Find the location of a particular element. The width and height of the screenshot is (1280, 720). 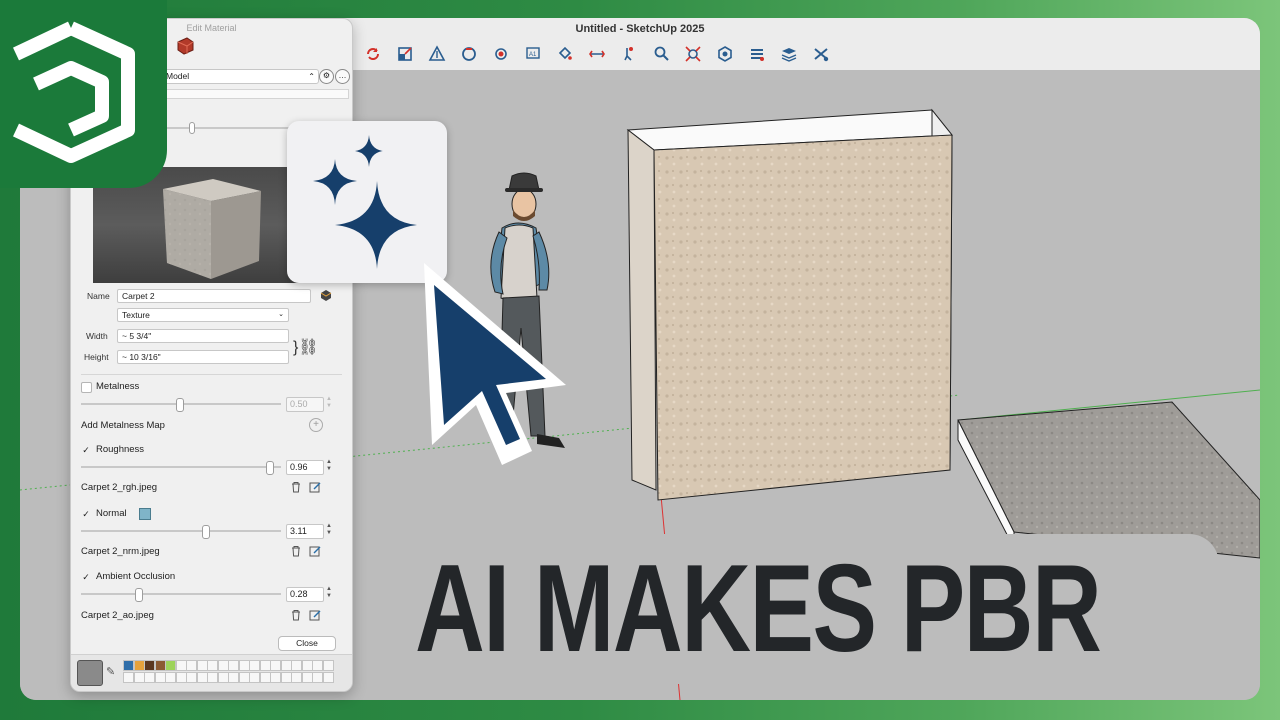

metalness-value: 0.50 is located at coordinates (305, 404).